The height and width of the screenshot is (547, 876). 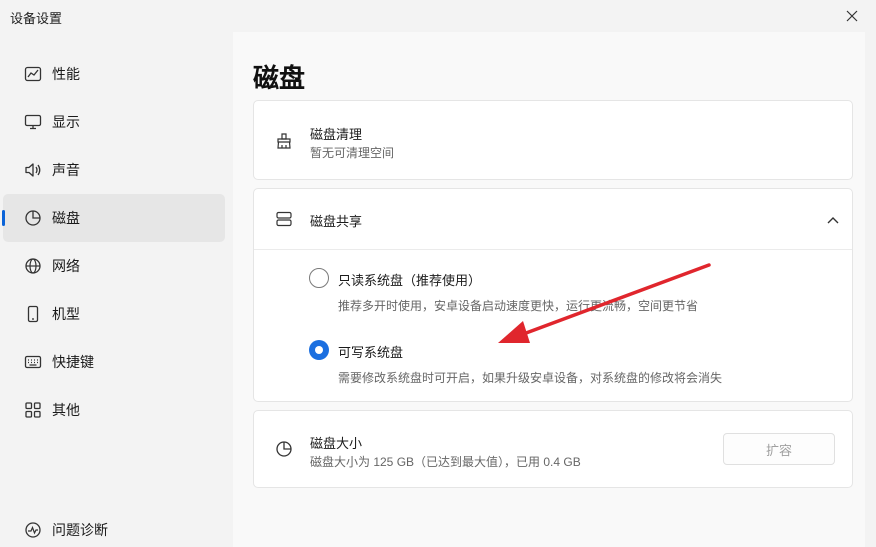 I want to click on disk-size-card: 磁盘大小 磁盘大小为 125 GB（已达到最大值），已用 0.4 GB 扩容, so click(x=553, y=449).